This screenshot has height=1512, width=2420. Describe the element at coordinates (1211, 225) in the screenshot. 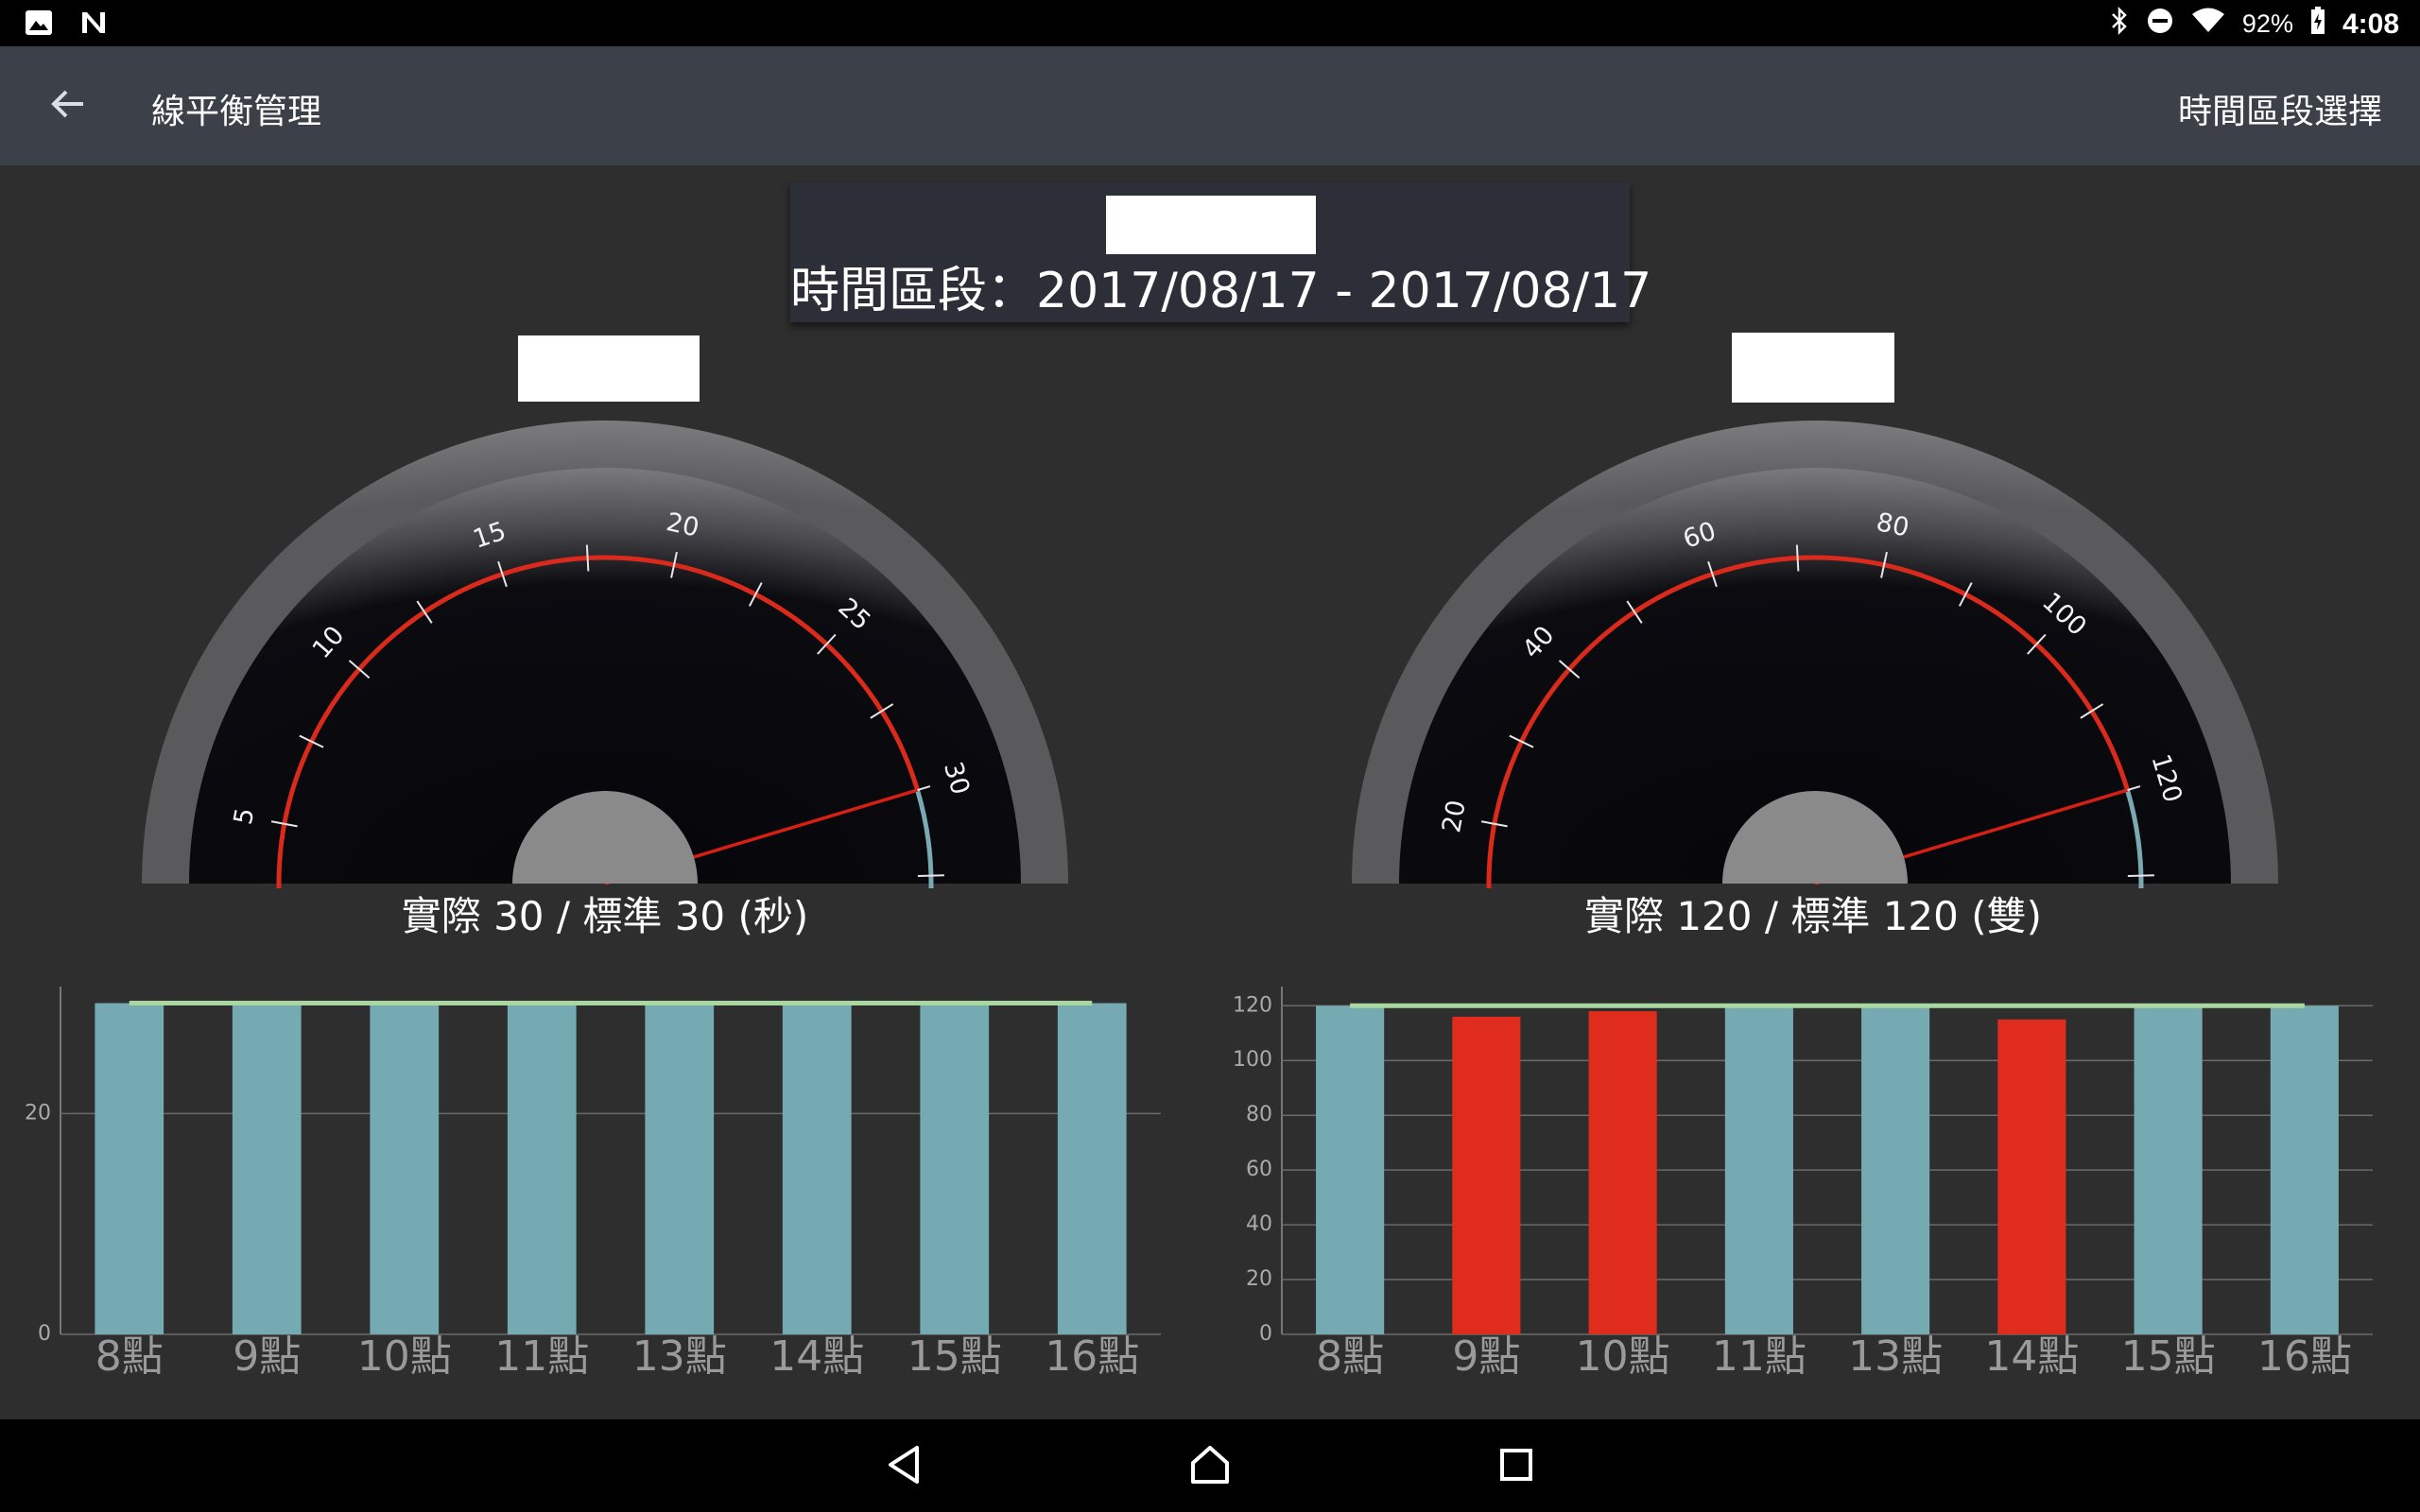

I see `redacted-box` at that location.